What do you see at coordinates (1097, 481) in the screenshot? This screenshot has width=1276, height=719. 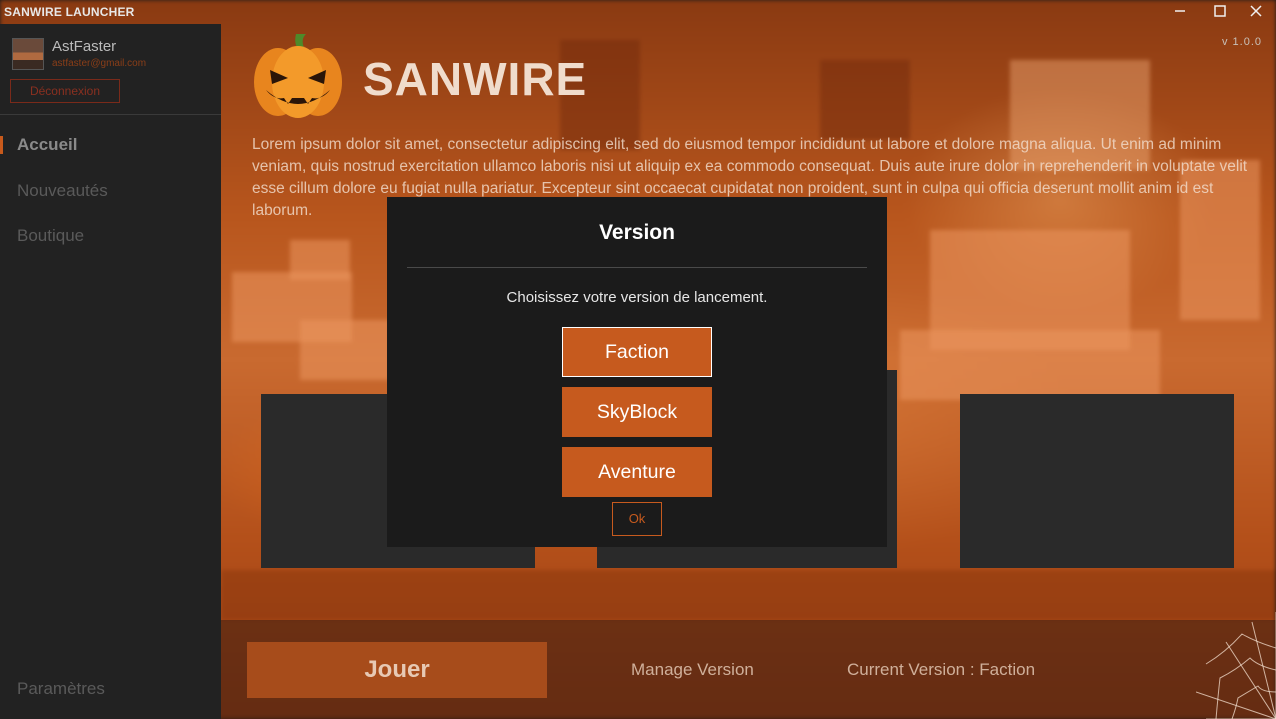 I see `news-card` at bounding box center [1097, 481].